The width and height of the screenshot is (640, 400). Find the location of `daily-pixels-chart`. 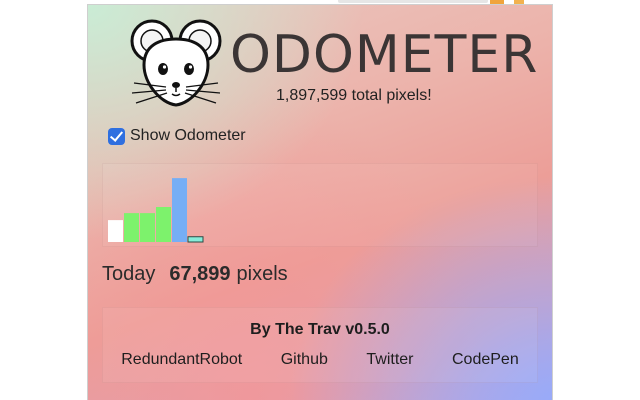

daily-pixels-chart is located at coordinates (320, 205).